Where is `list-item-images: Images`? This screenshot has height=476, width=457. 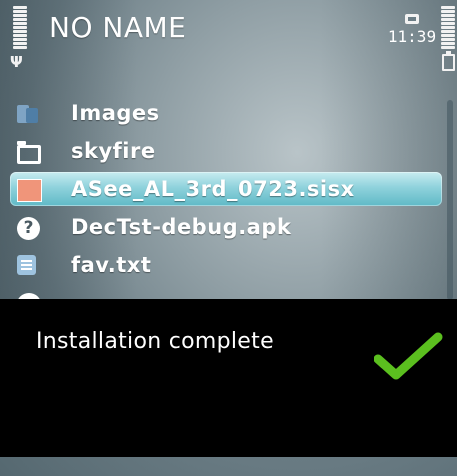
list-item-images: Images is located at coordinates (228, 114).